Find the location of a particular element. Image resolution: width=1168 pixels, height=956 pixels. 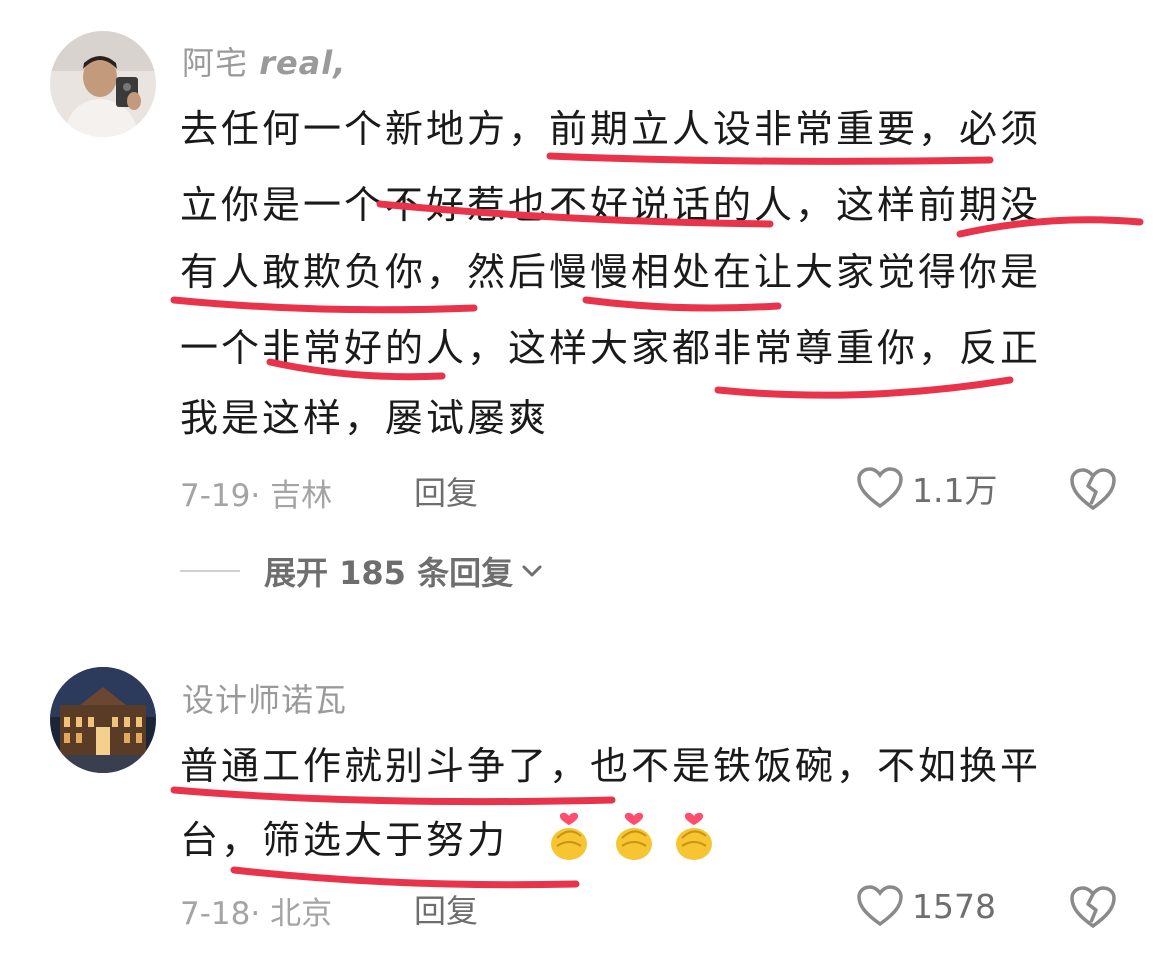

comment-text-line: 立你是一个不好惹也不好说话的人，这样前期没 is located at coordinates (611, 205).